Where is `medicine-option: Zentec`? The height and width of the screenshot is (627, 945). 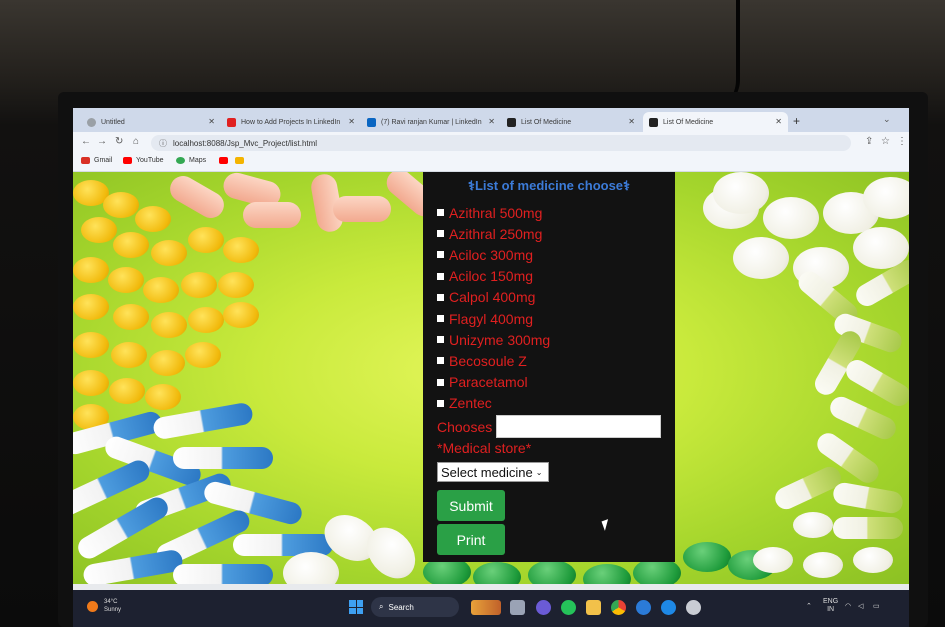 medicine-option: Zentec is located at coordinates (493, 403).